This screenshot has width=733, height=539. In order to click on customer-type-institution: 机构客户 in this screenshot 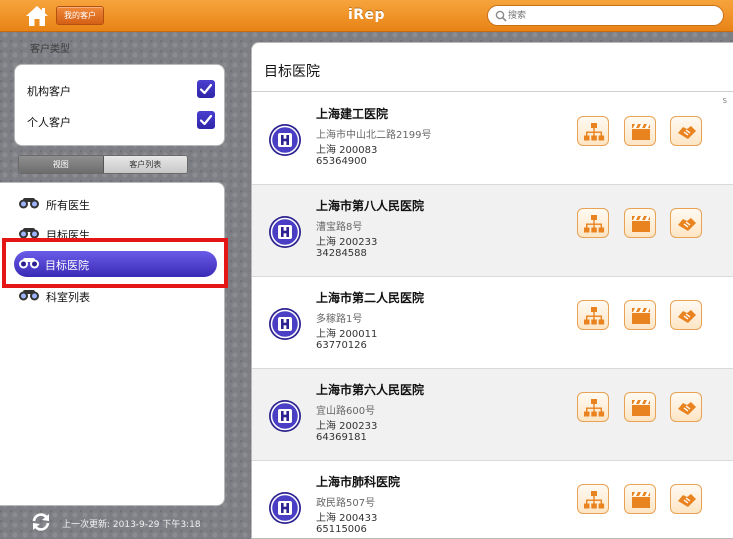, I will do `click(121, 90)`.